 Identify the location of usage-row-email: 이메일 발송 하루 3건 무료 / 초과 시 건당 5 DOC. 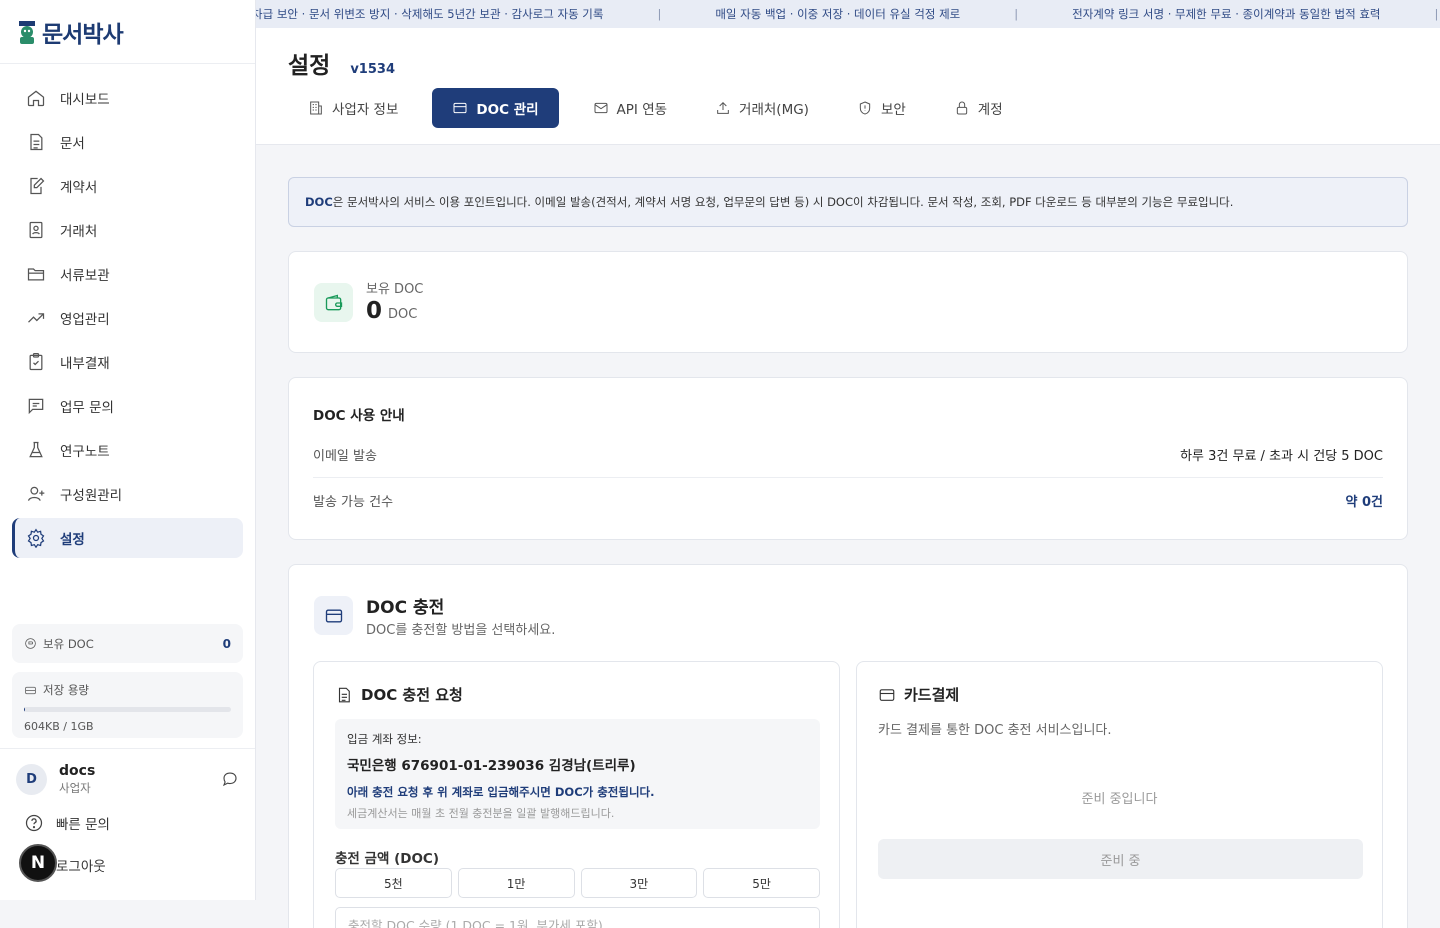
(848, 454).